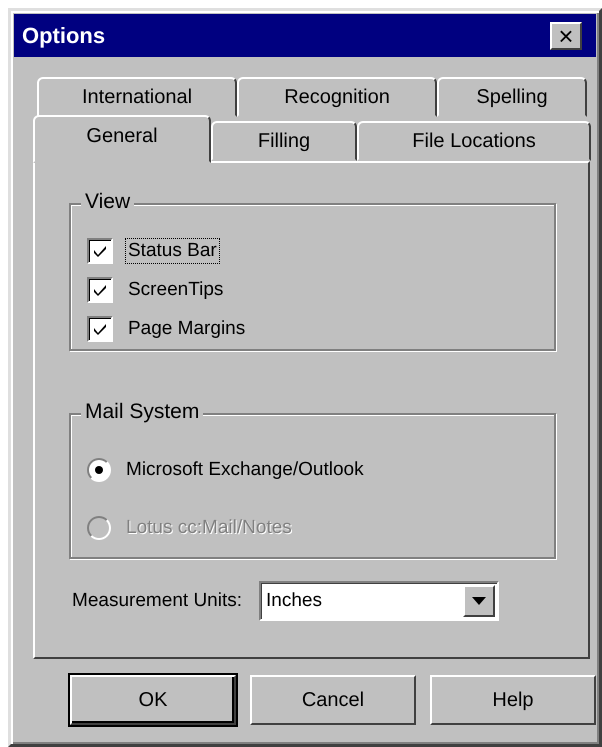 Image resolution: width=602 pixels, height=747 pixels. I want to click on tab: General, so click(122, 139).